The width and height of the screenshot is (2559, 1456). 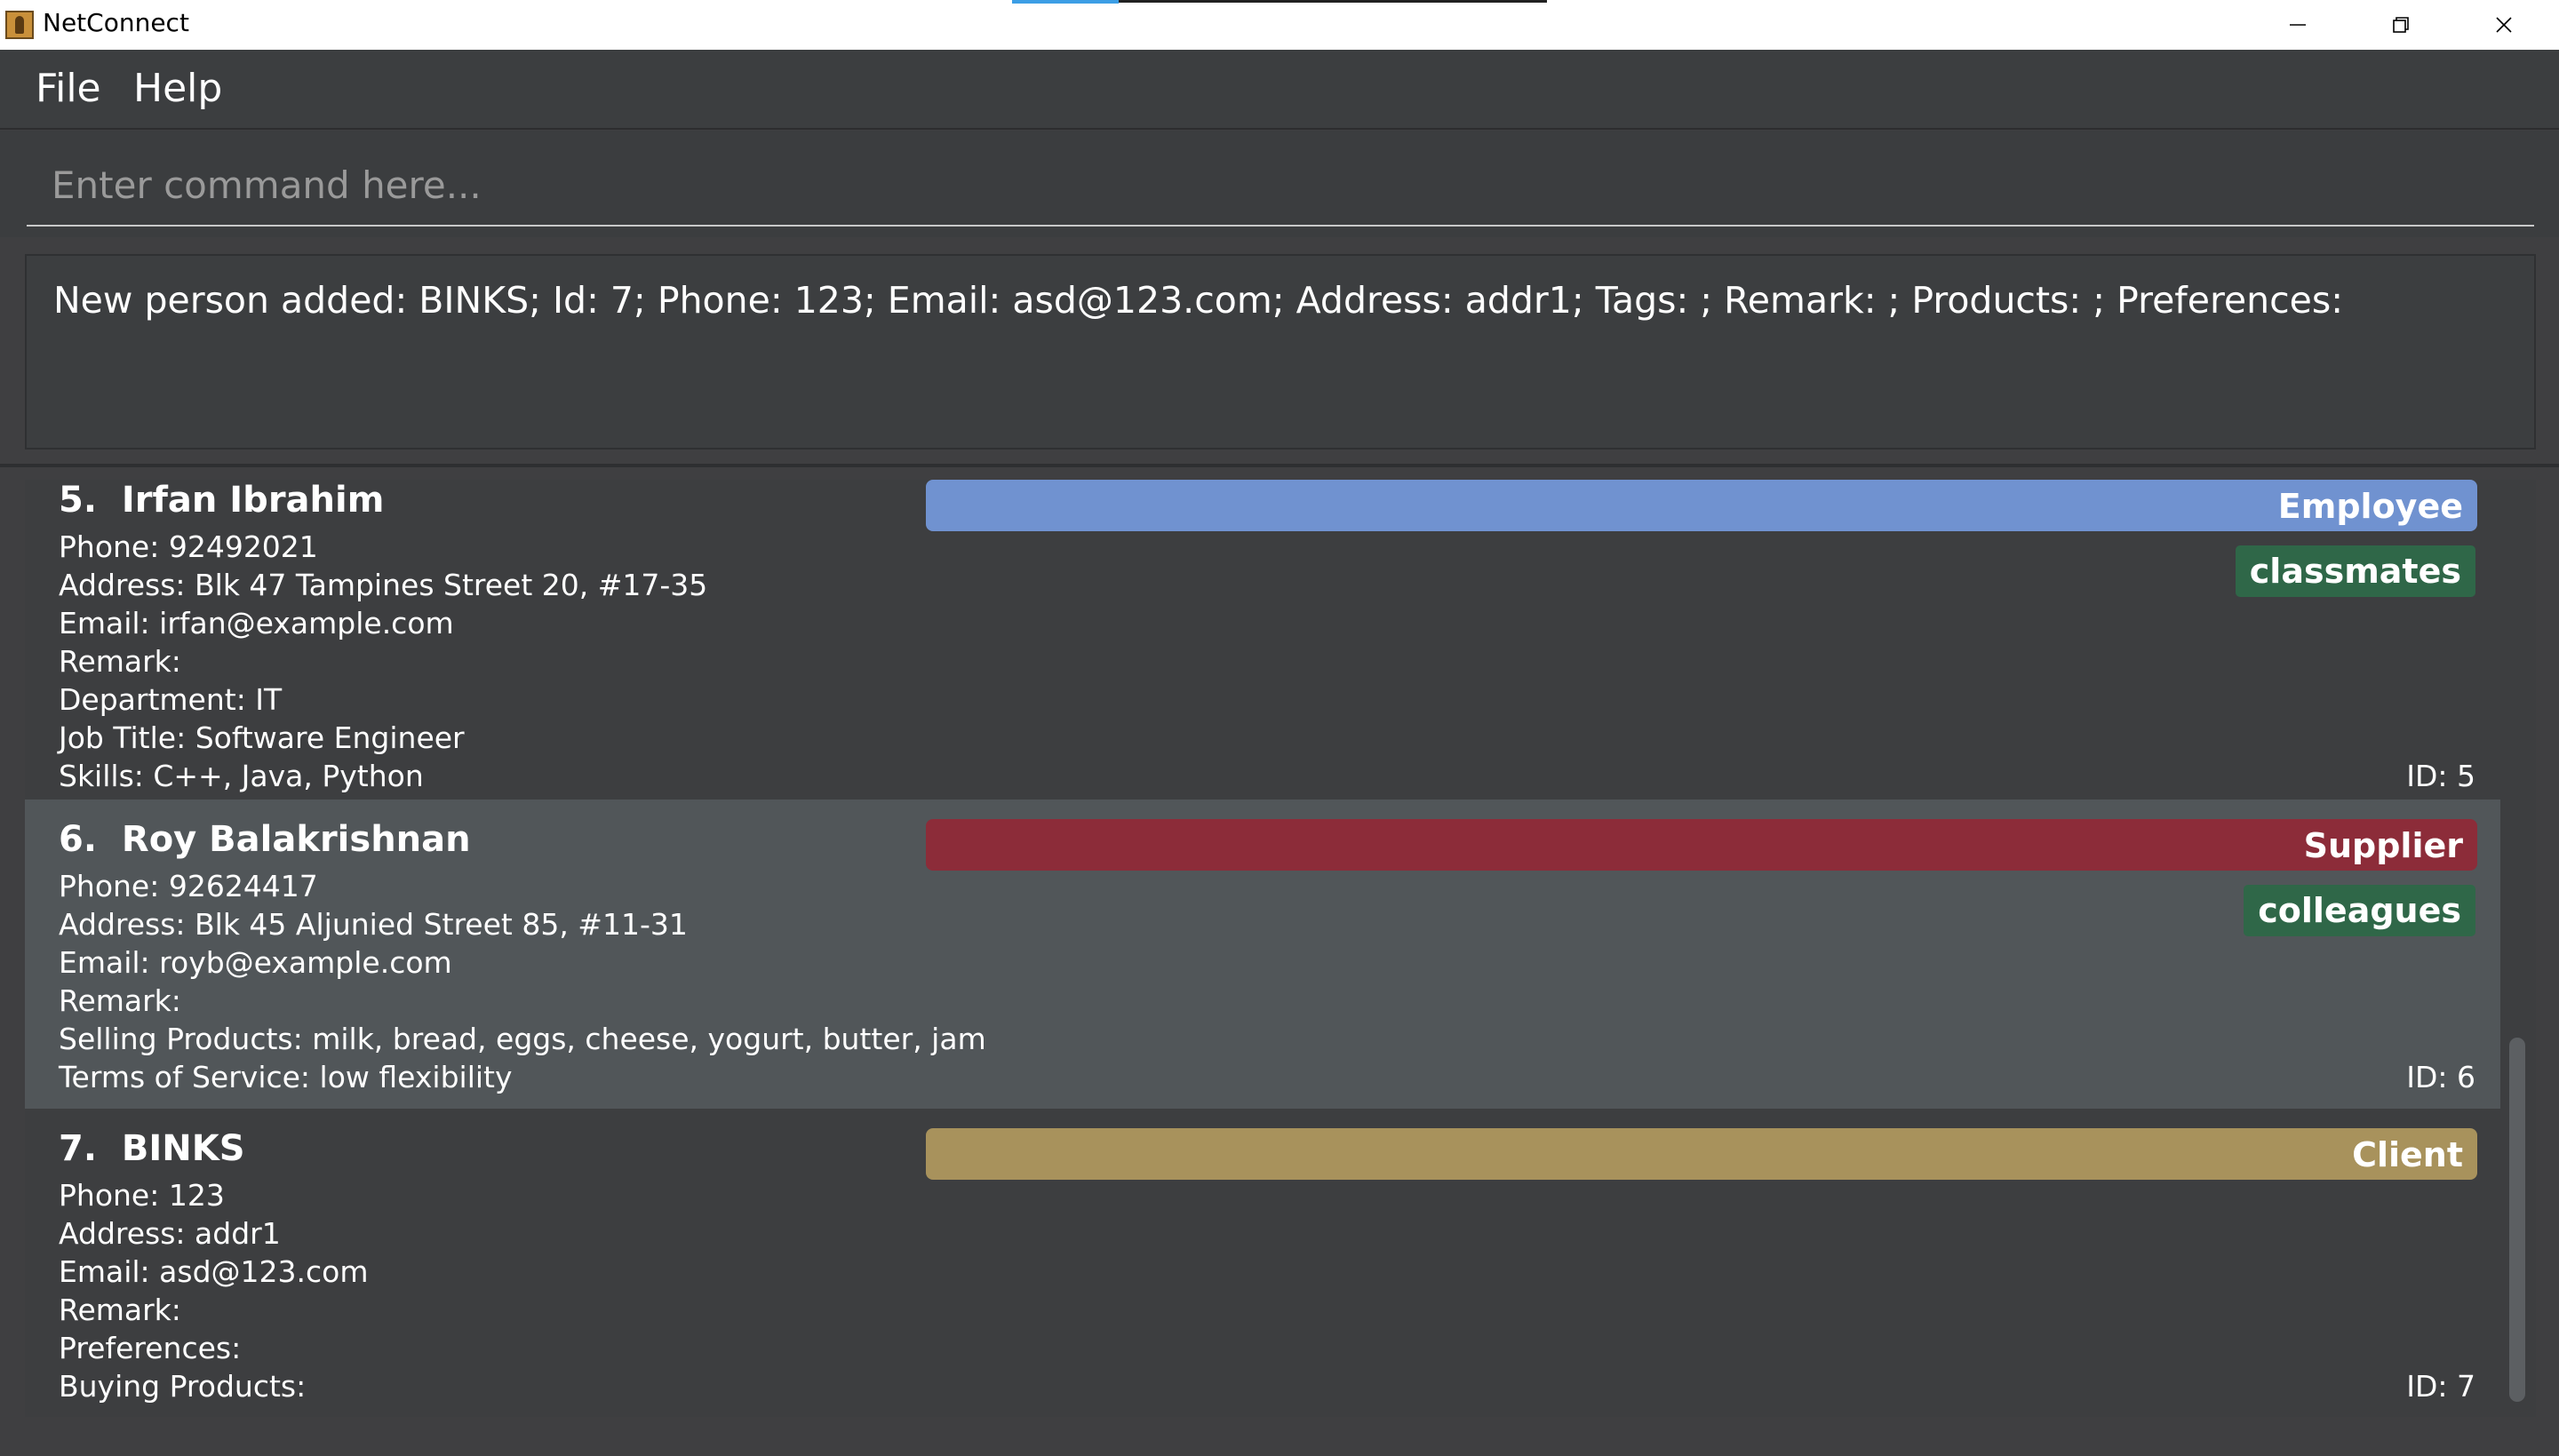 I want to click on close-icon, so click(x=2504, y=25).